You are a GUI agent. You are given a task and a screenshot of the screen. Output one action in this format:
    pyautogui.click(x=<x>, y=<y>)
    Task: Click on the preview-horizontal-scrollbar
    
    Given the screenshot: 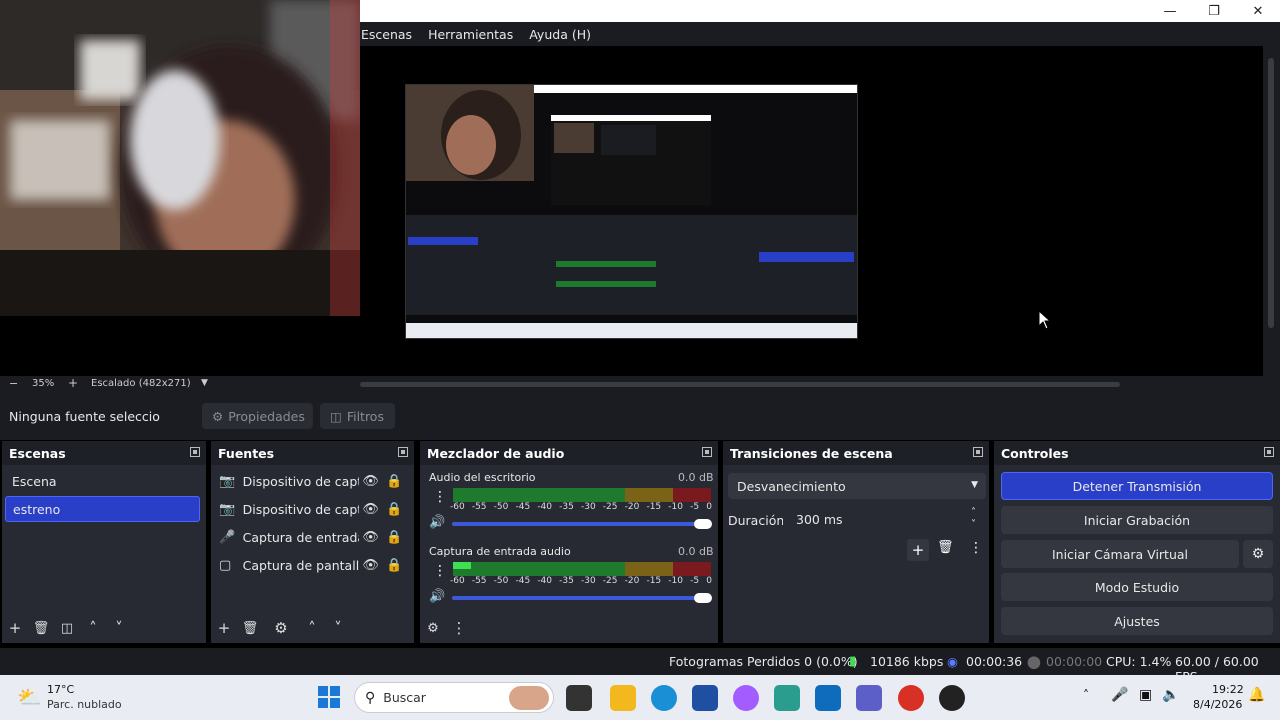 What is the action you would take?
    pyautogui.click(x=740, y=384)
    